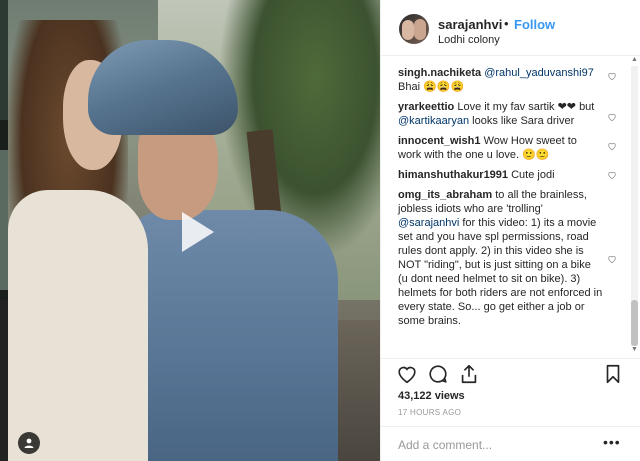 The image size is (640, 461). I want to click on comment-icon, so click(438, 374).